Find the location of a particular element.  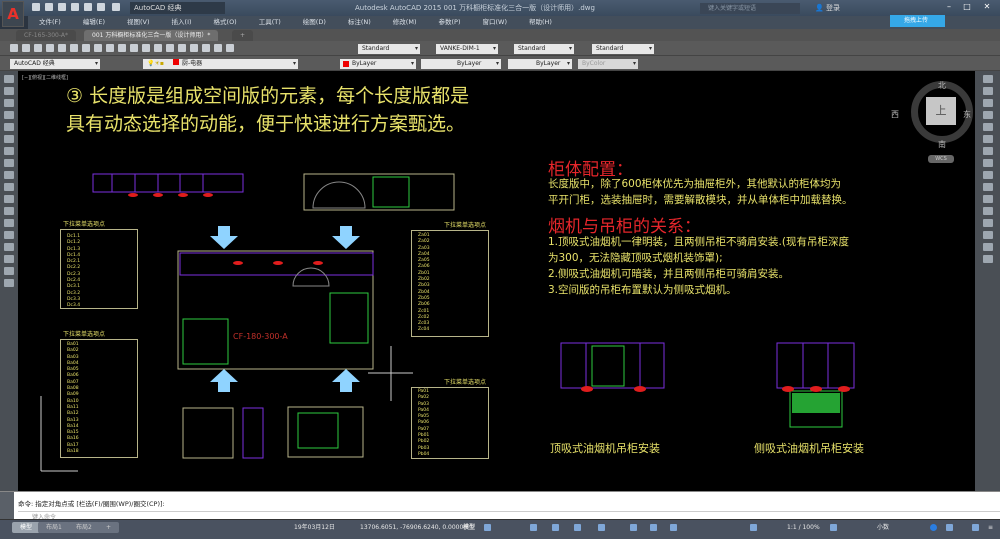

rectangle-icon is located at coordinates (9, 127).